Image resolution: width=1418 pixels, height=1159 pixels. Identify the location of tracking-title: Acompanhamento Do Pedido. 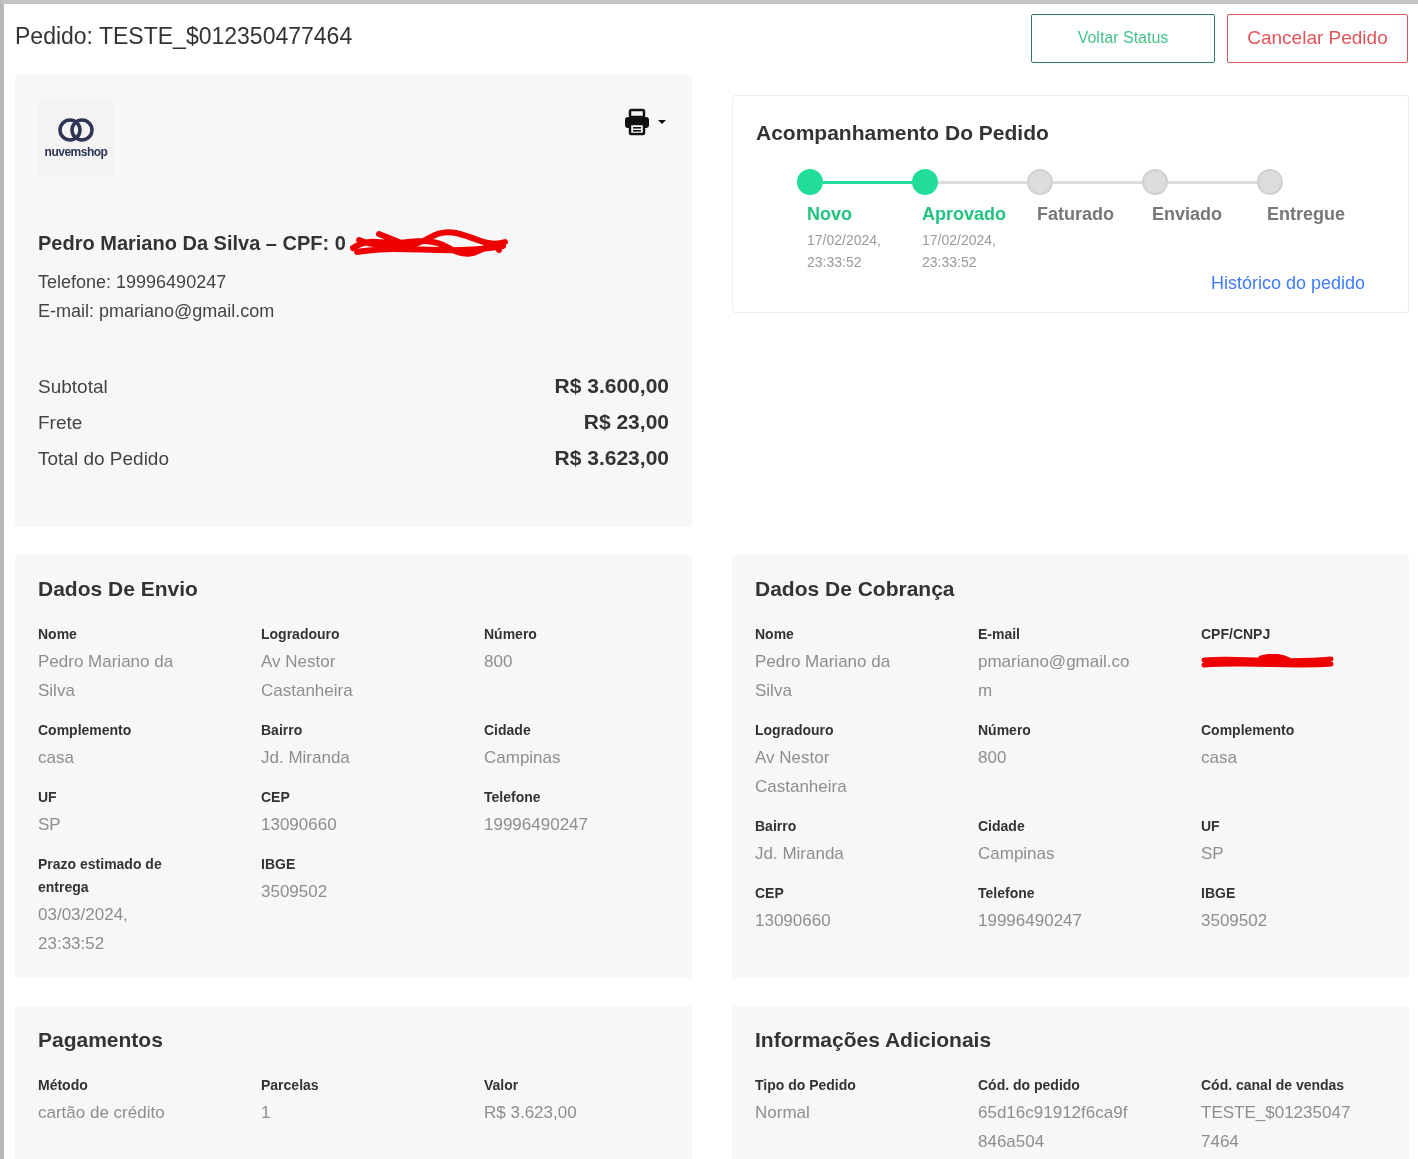
(903, 133).